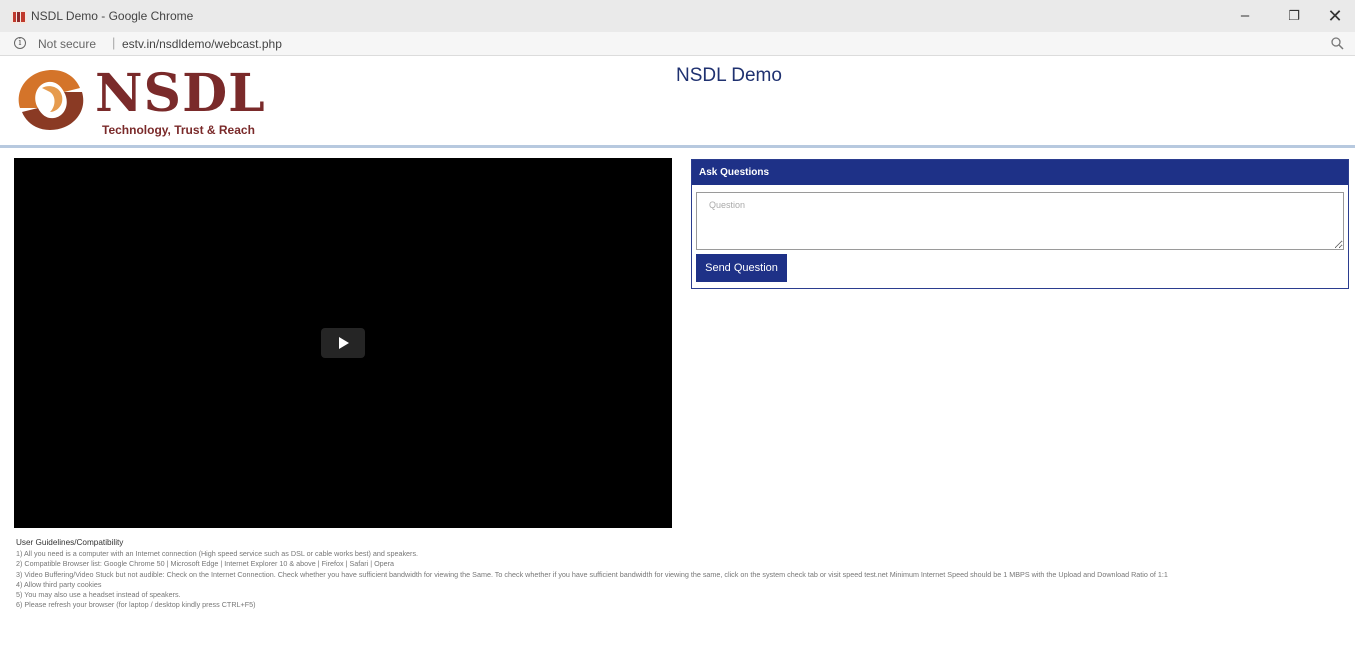 The width and height of the screenshot is (1355, 660). What do you see at coordinates (677, 16) in the screenshot?
I see `window-title-bar: NSDL Demo - Google Chrome – ❐ ✕` at bounding box center [677, 16].